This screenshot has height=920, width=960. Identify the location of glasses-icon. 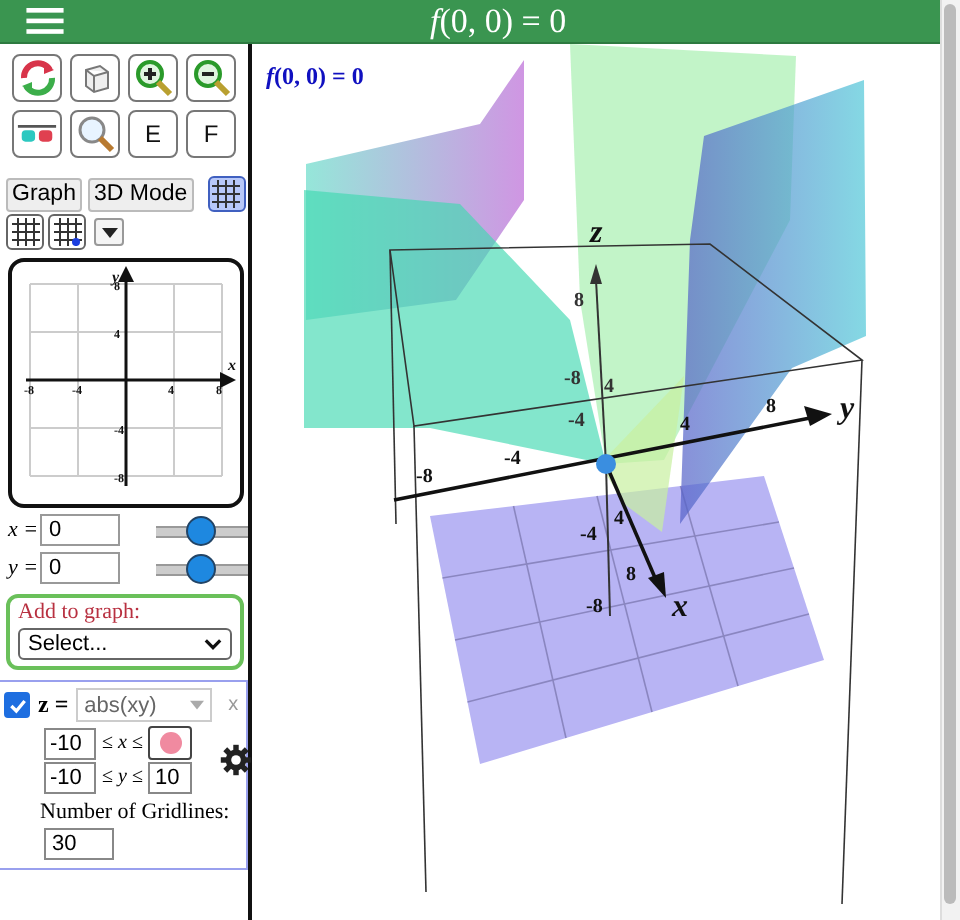
(37, 134).